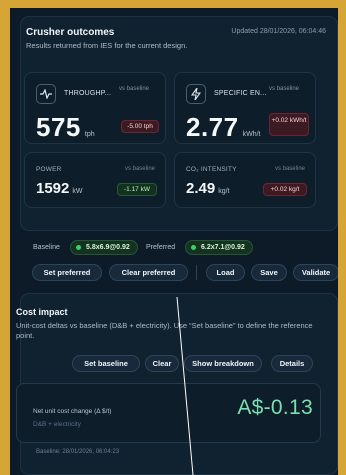 The width and height of the screenshot is (346, 475). Describe the element at coordinates (46, 94) in the screenshot. I see `activity-icon` at that location.